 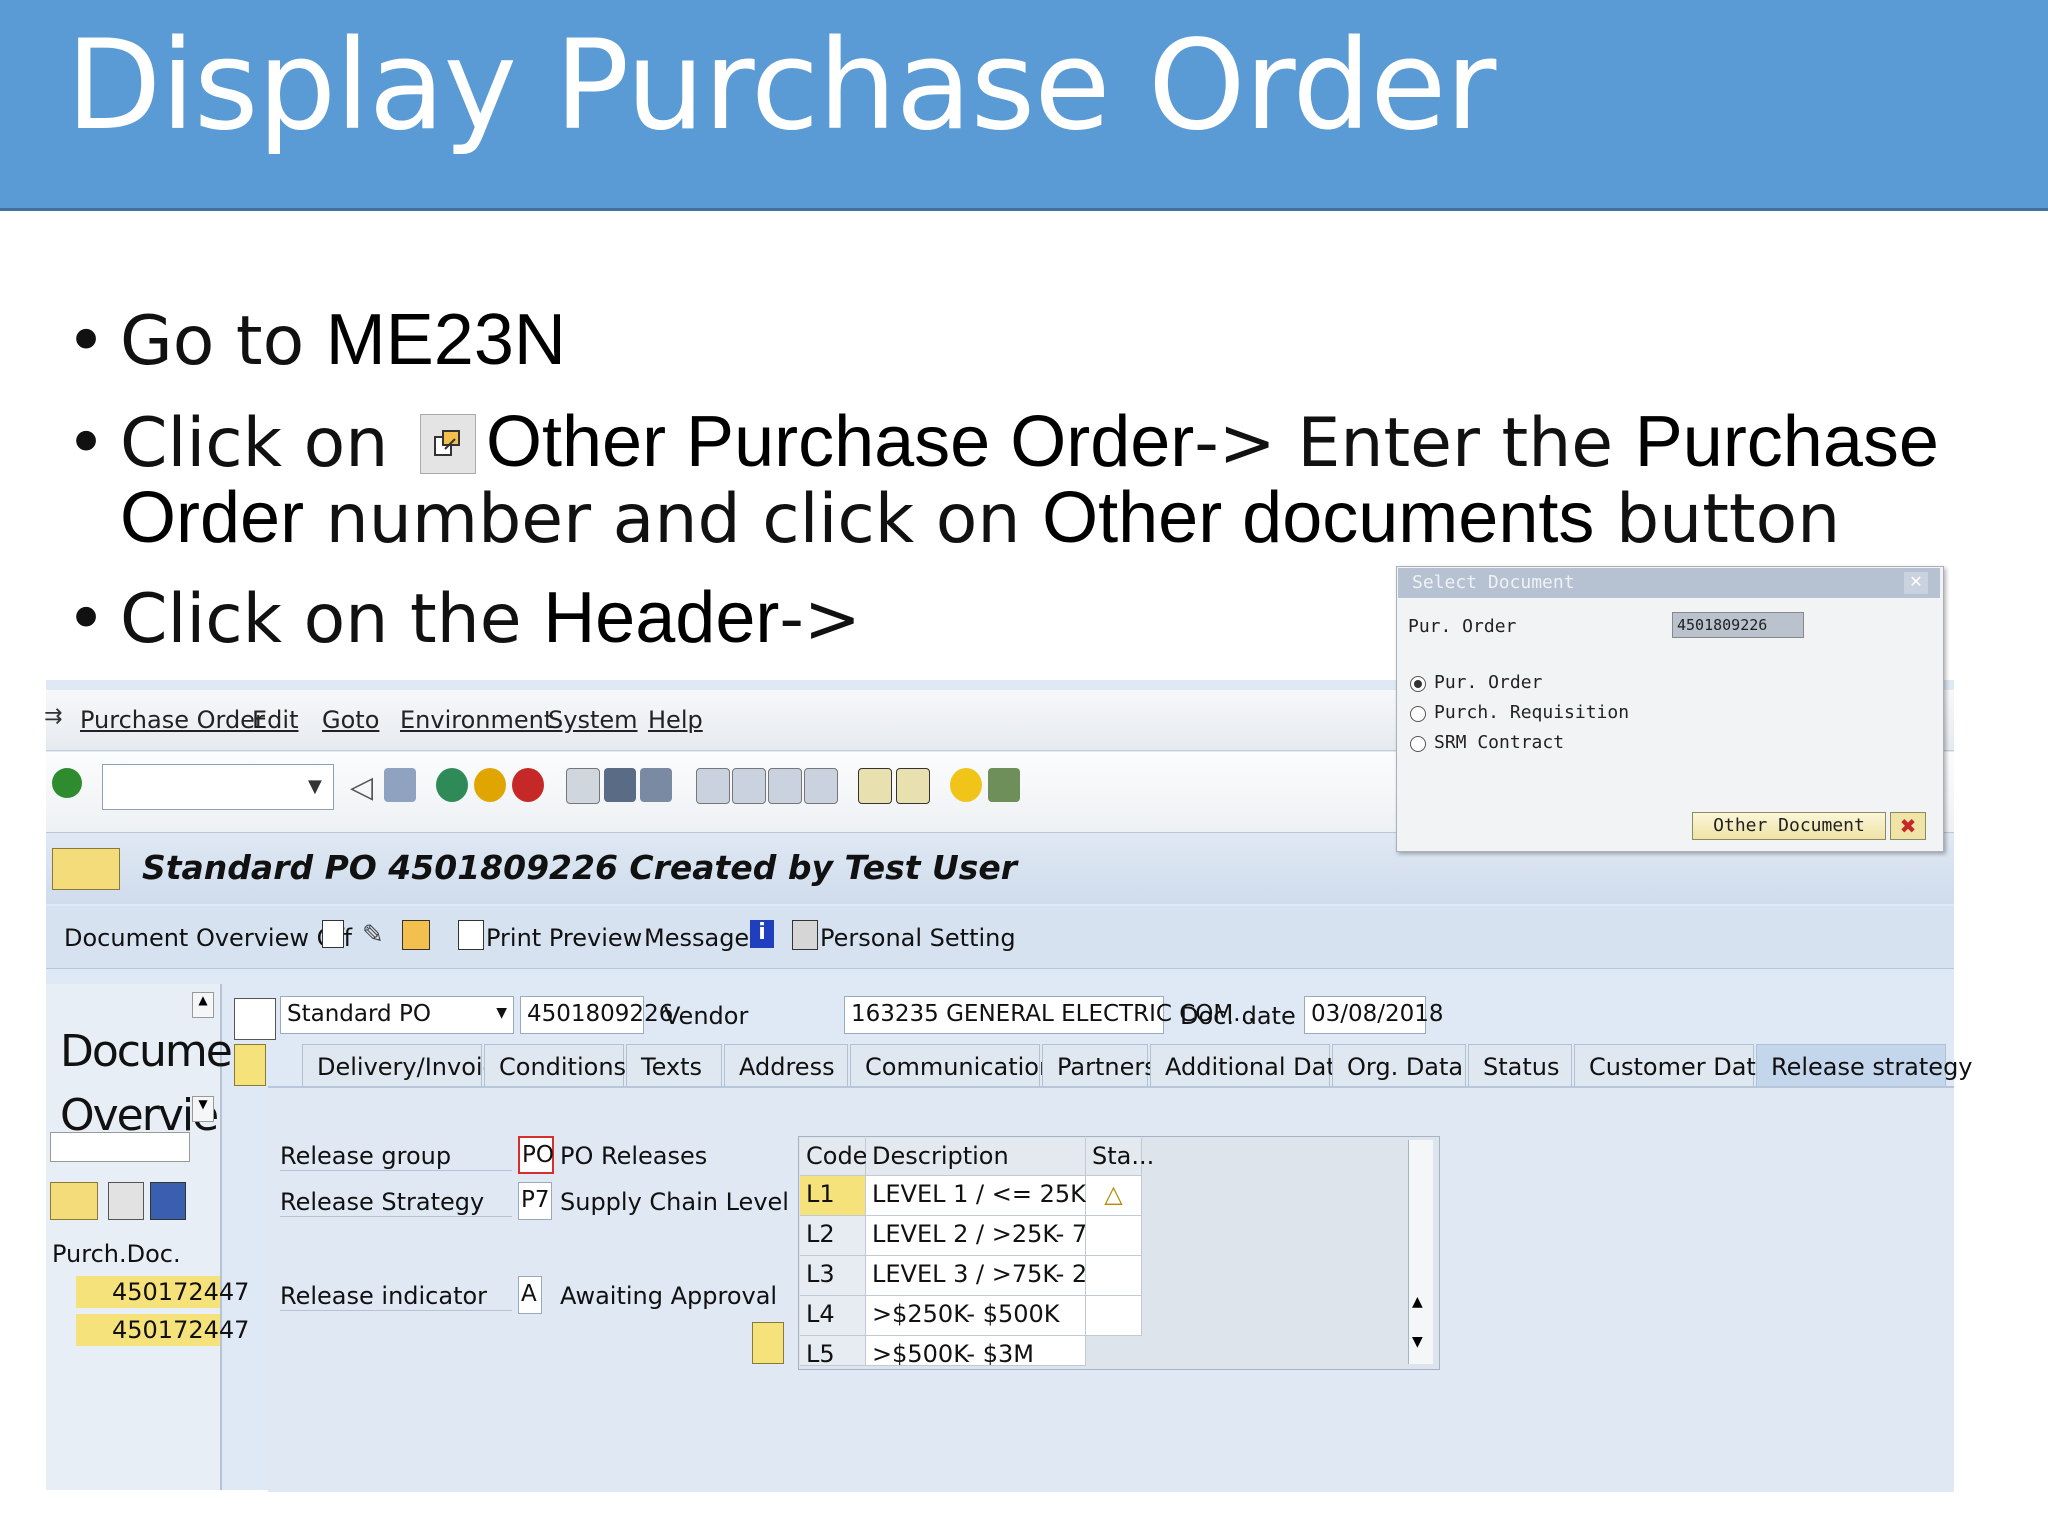 I want to click on table-row-desc: >$500K- $3M, so click(x=976, y=1351).